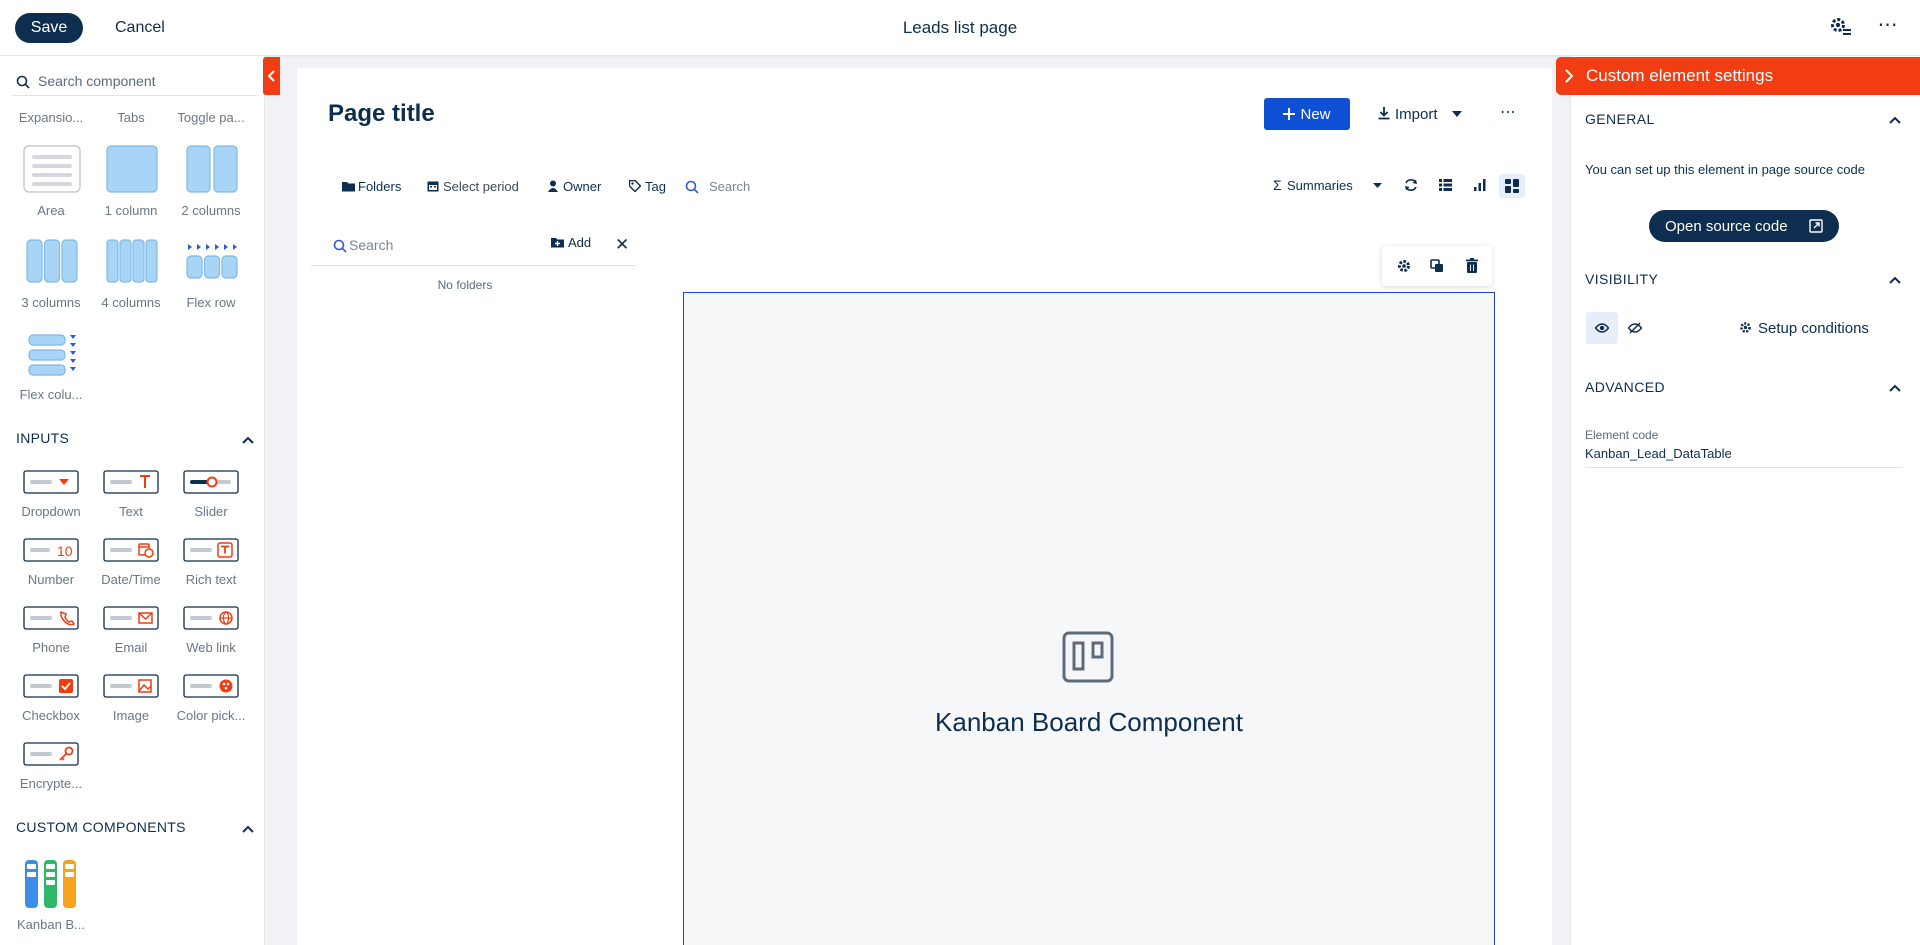 The image size is (1920, 945). I want to click on phone-label: Phone, so click(51, 647).